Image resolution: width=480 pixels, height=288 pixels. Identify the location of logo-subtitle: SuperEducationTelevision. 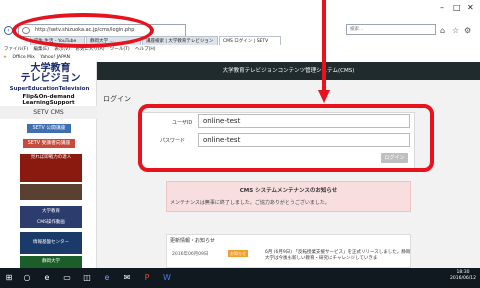
(49, 89).